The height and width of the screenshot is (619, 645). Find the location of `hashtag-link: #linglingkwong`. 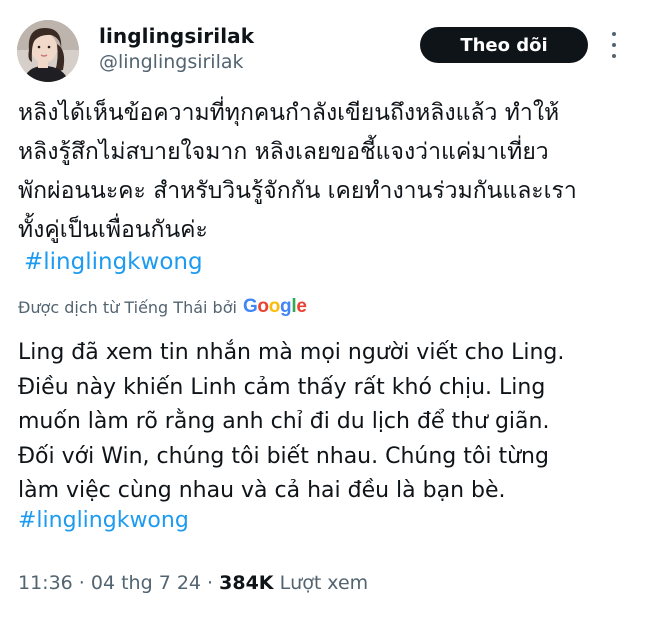

hashtag-link: #linglingkwong is located at coordinates (113, 262).